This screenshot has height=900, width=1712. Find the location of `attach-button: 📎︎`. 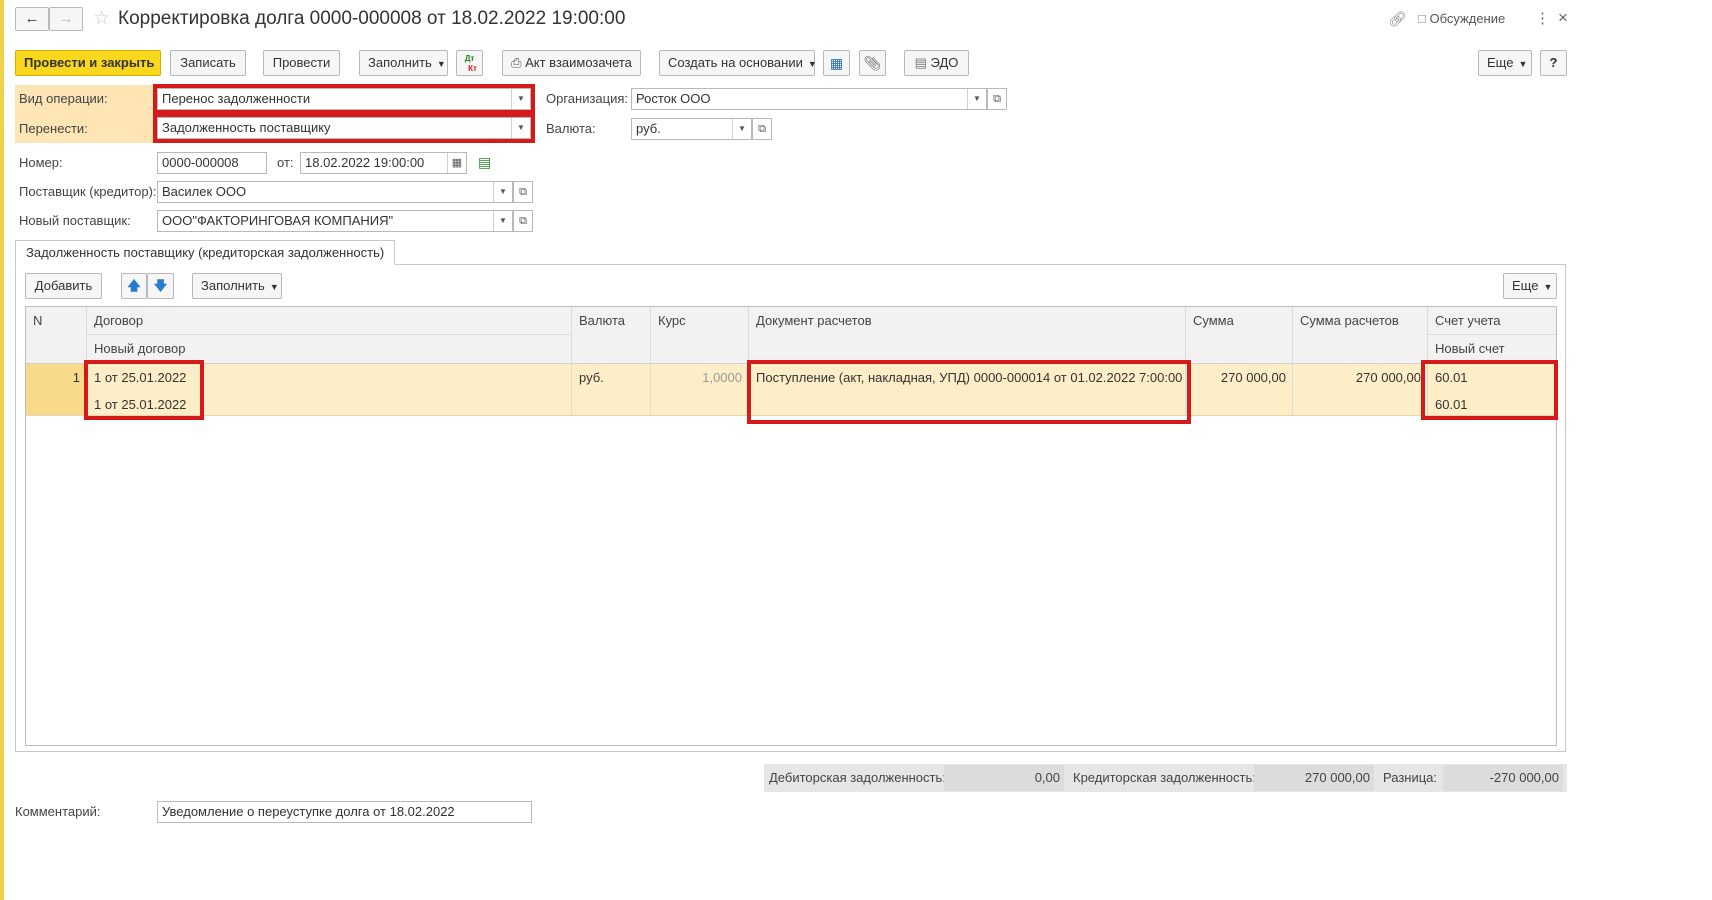

attach-button: 📎︎ is located at coordinates (872, 63).